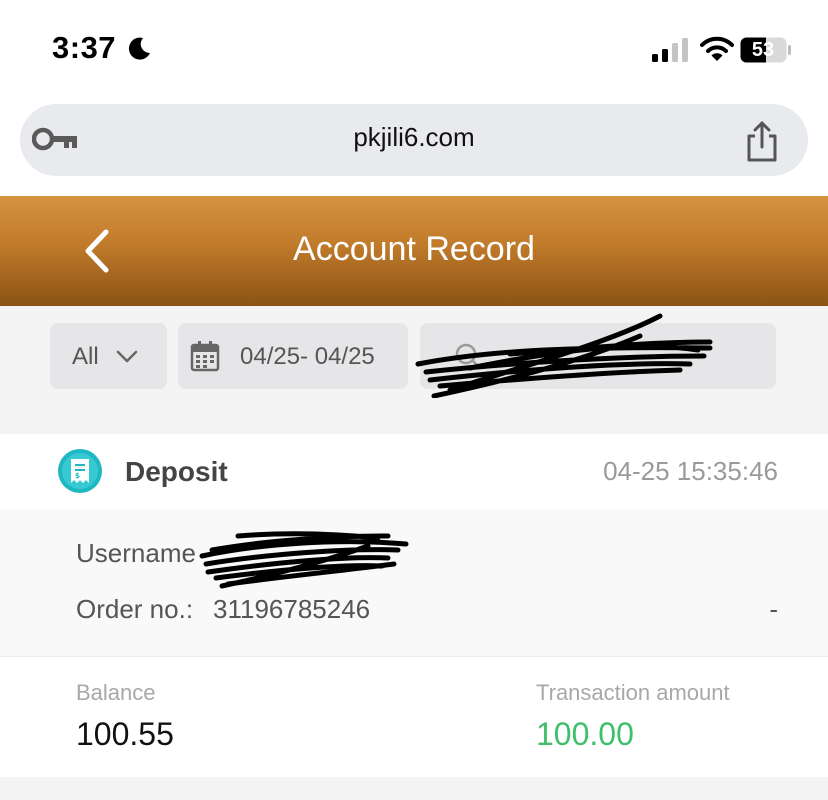 The width and height of the screenshot is (828, 800). I want to click on share-icon, so click(762, 141).